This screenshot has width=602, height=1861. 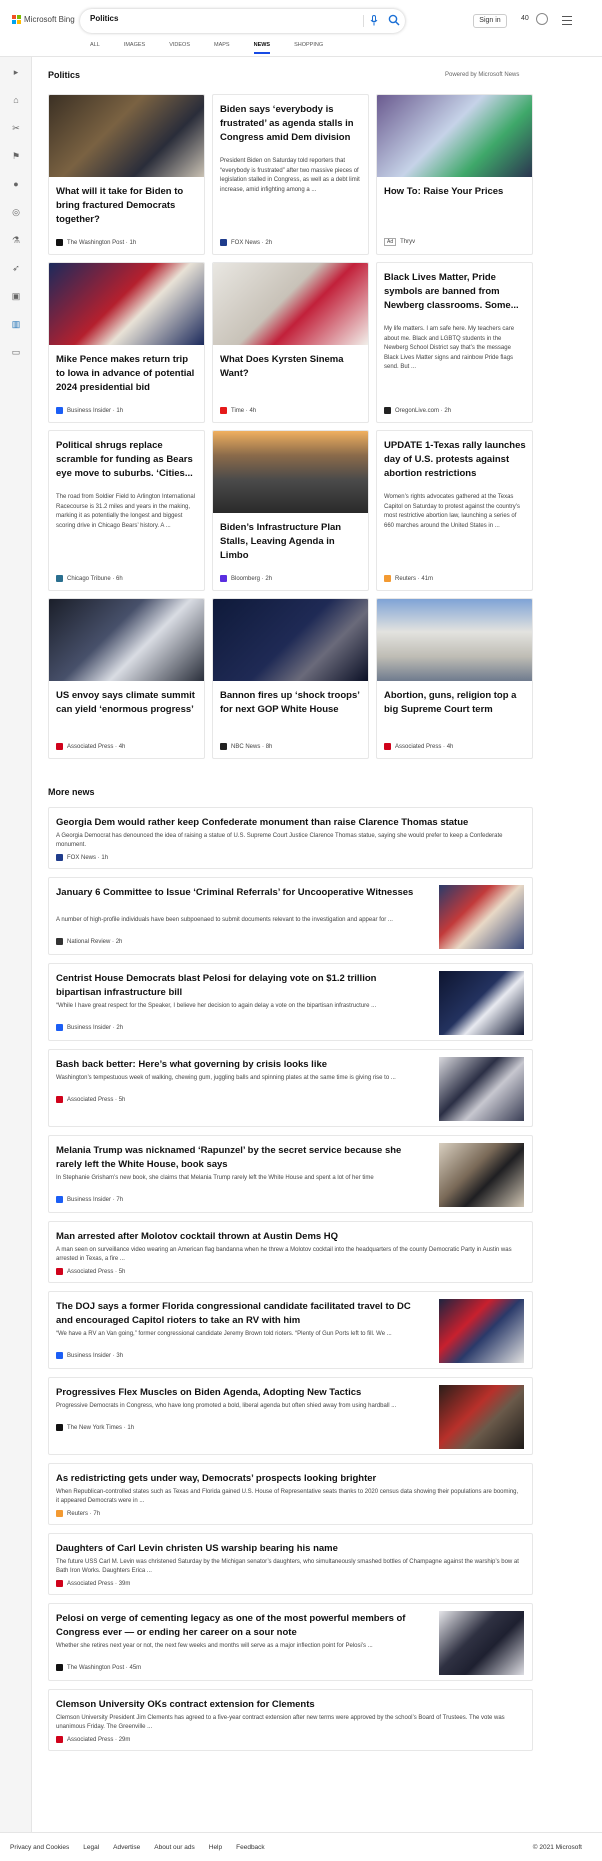 What do you see at coordinates (174, 1847) in the screenshot?
I see `footer-link-about-our-ads: About our ads` at bounding box center [174, 1847].